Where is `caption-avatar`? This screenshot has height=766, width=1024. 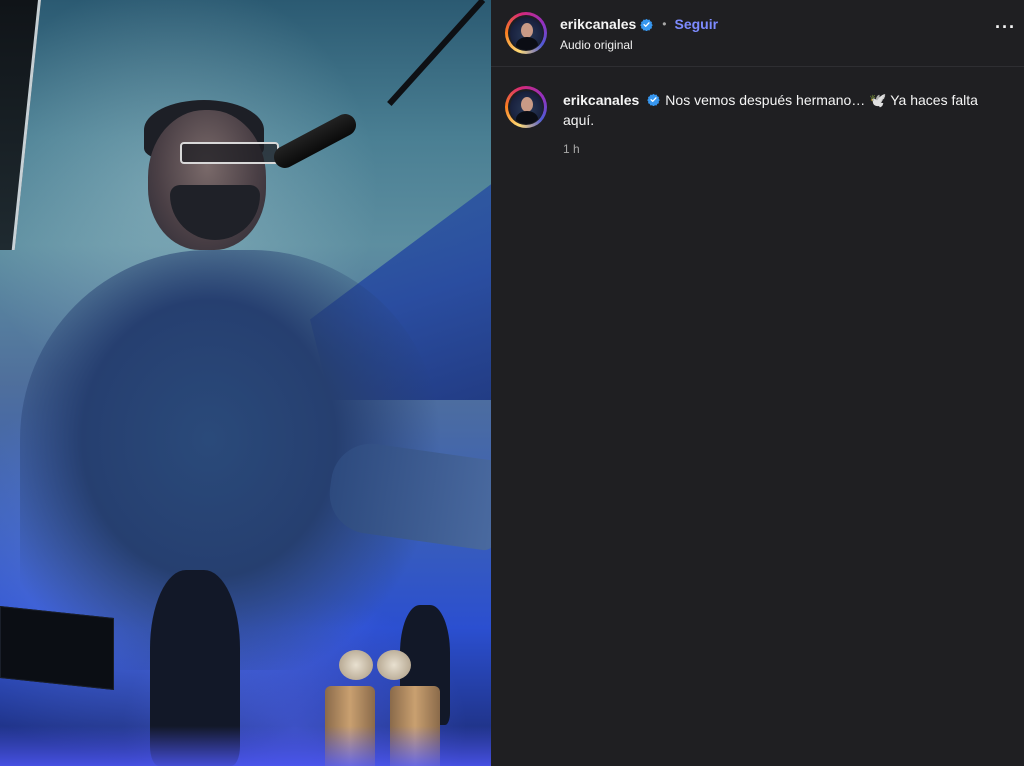
caption-avatar is located at coordinates (526, 107).